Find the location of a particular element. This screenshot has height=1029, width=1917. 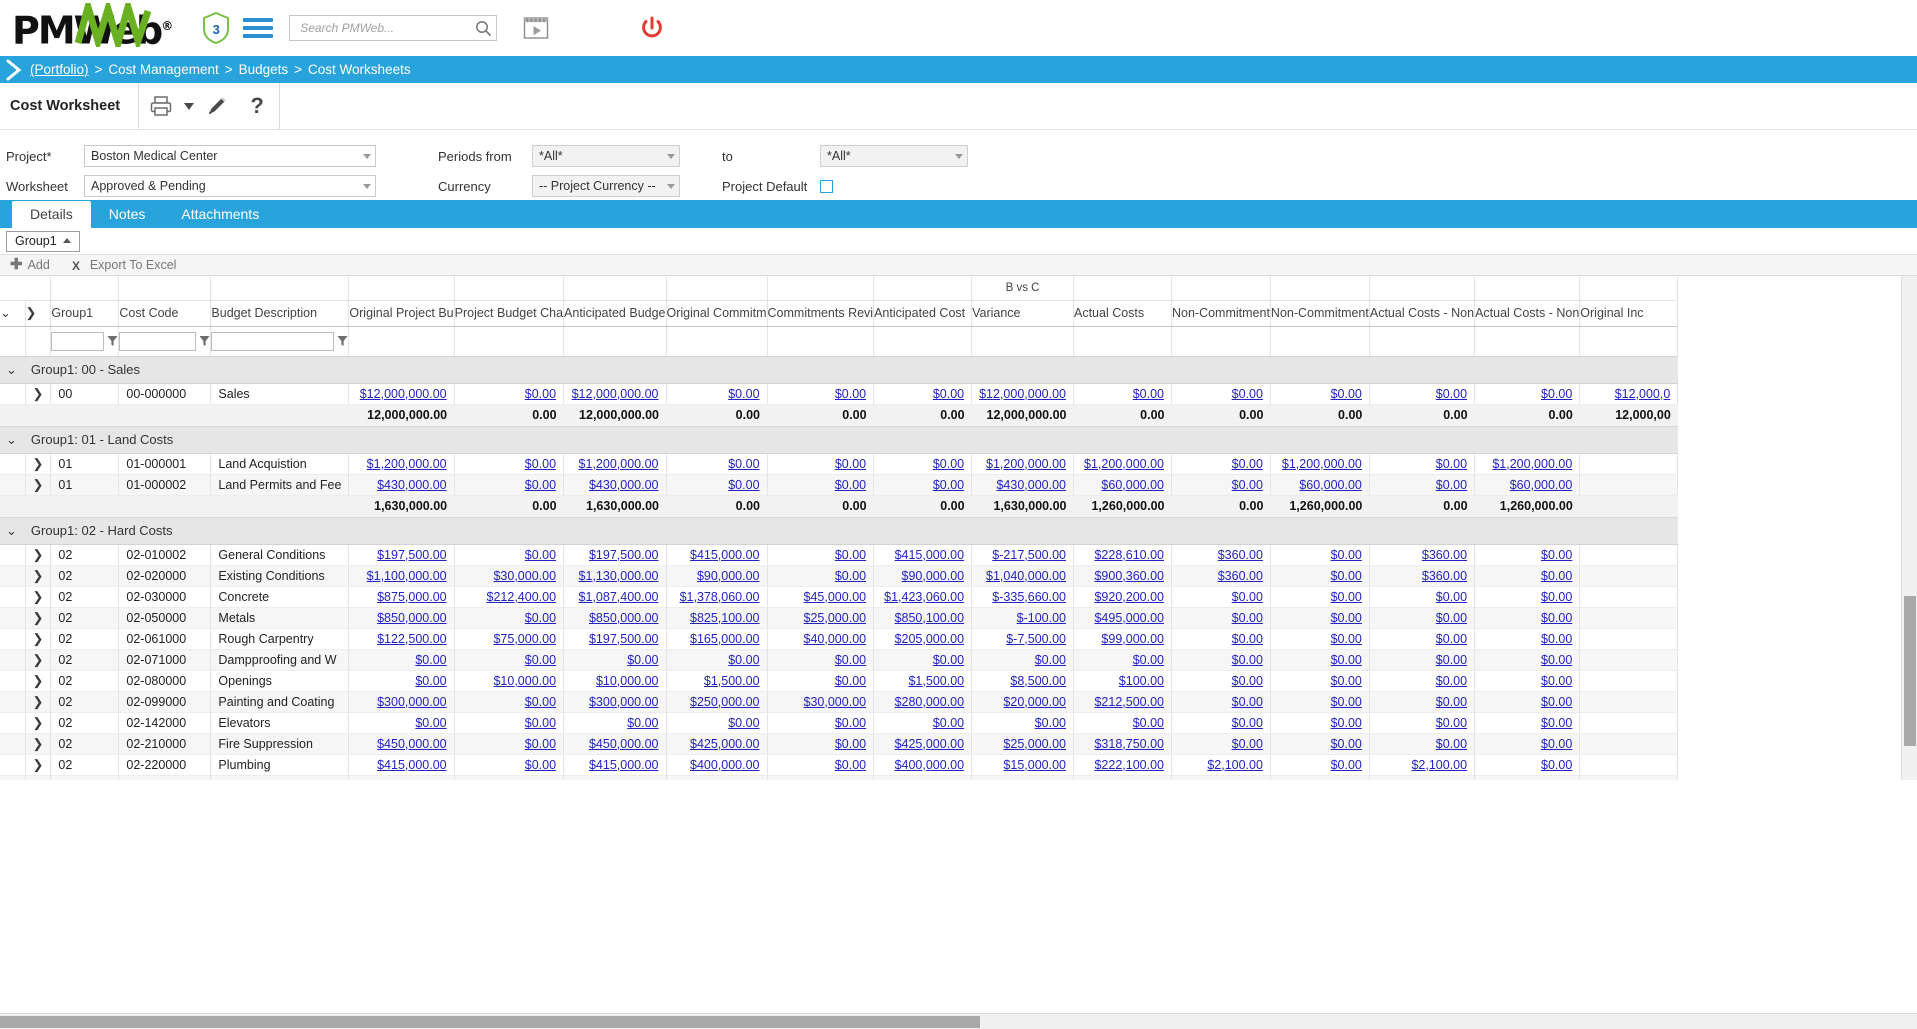

cell-amount-2: $197,500.00 is located at coordinates (615, 555).